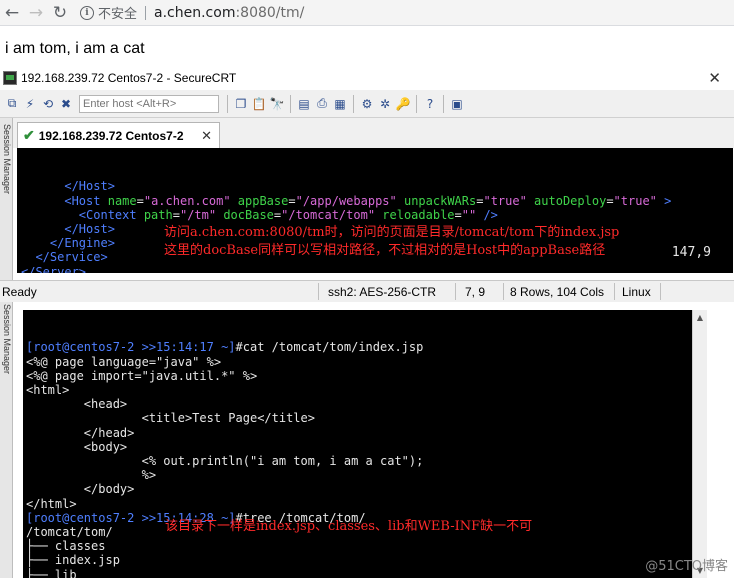 This screenshot has height=578, width=734. I want to click on terminal-line: </Server>, so click(377, 269).